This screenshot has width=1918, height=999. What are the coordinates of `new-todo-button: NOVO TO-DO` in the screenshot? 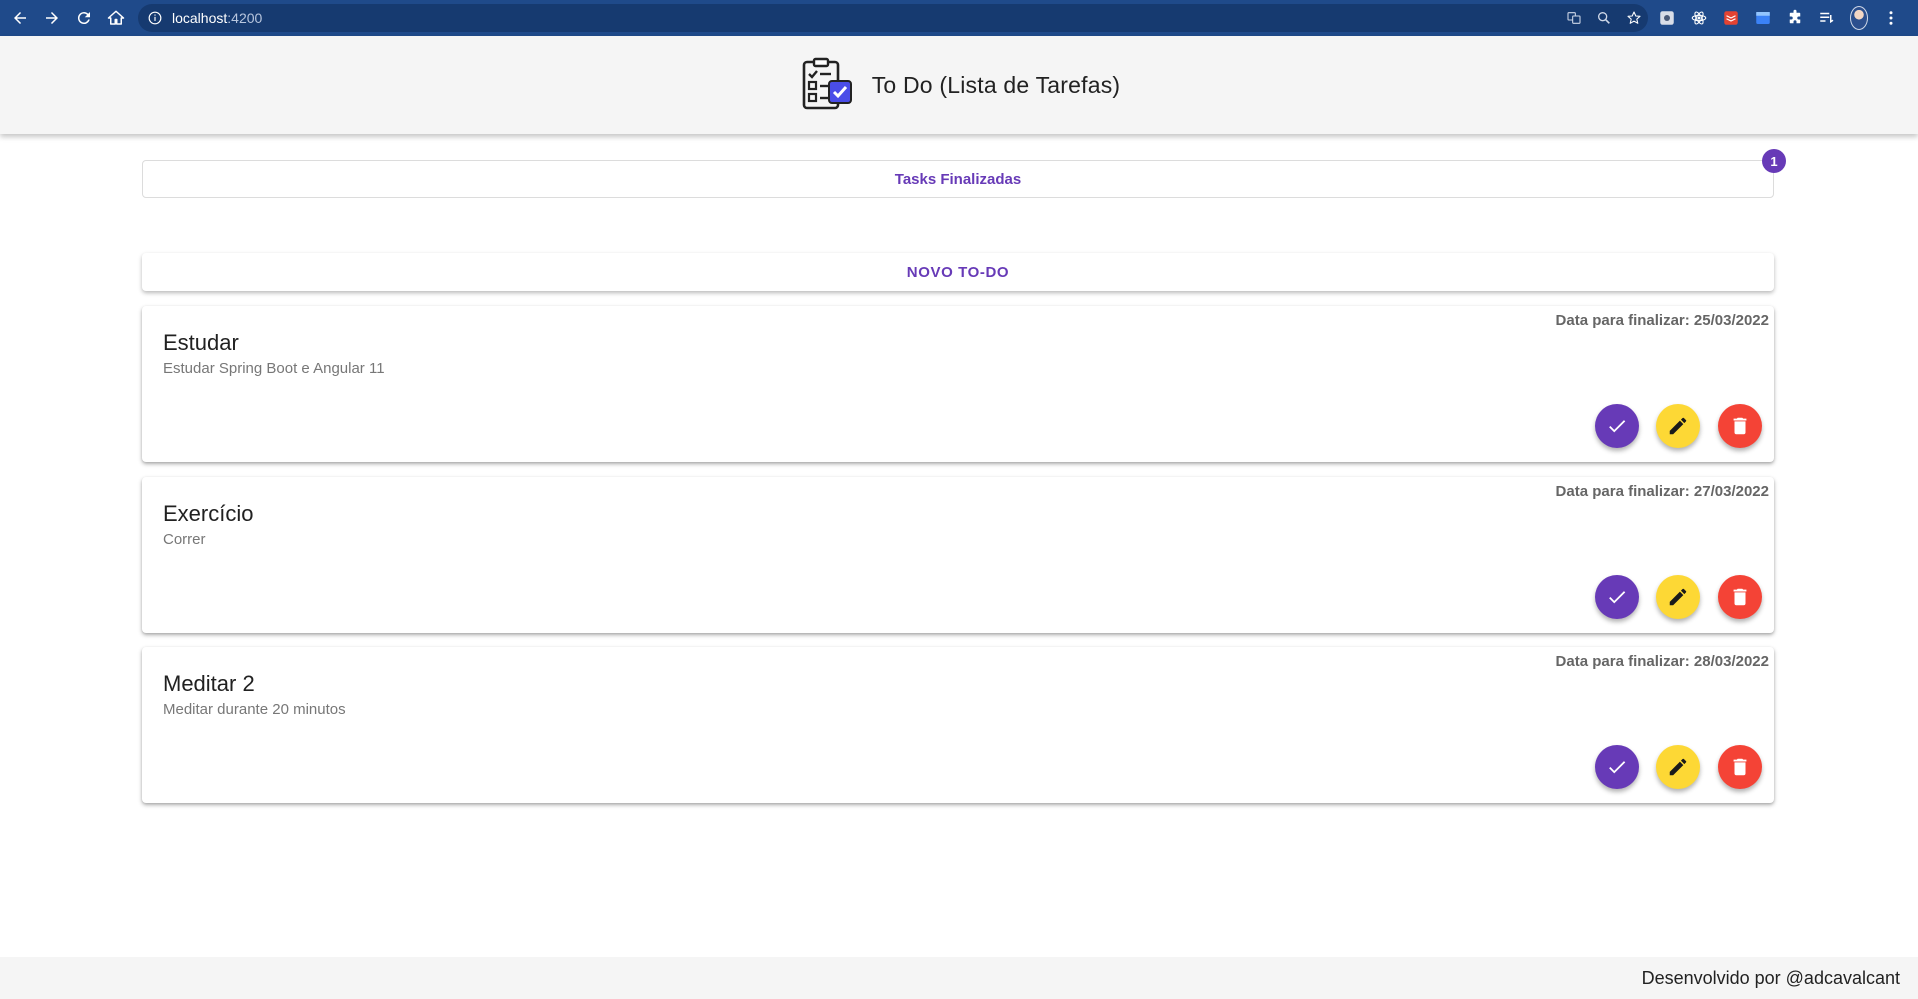 It's located at (958, 272).